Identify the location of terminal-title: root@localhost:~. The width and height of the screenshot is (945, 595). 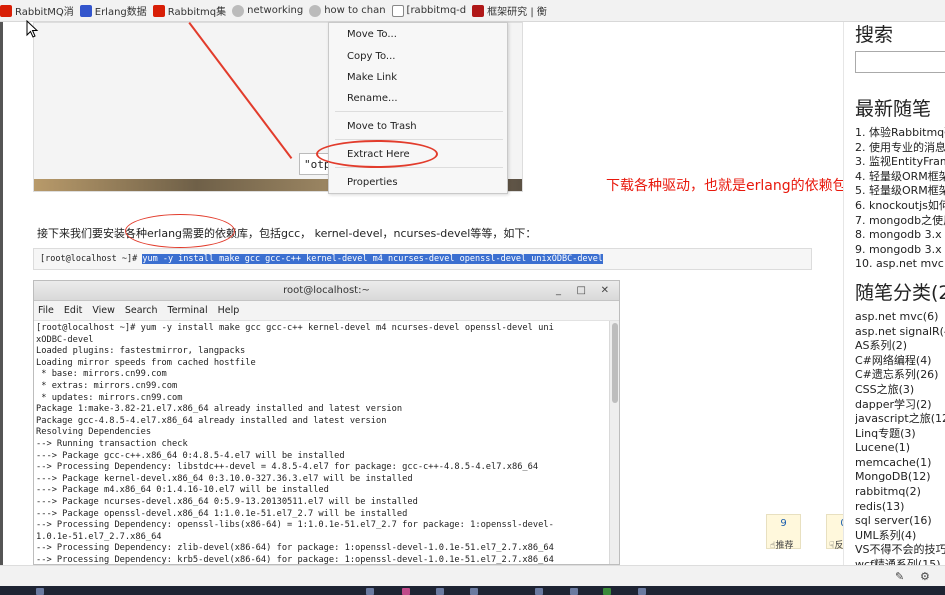
(326, 290).